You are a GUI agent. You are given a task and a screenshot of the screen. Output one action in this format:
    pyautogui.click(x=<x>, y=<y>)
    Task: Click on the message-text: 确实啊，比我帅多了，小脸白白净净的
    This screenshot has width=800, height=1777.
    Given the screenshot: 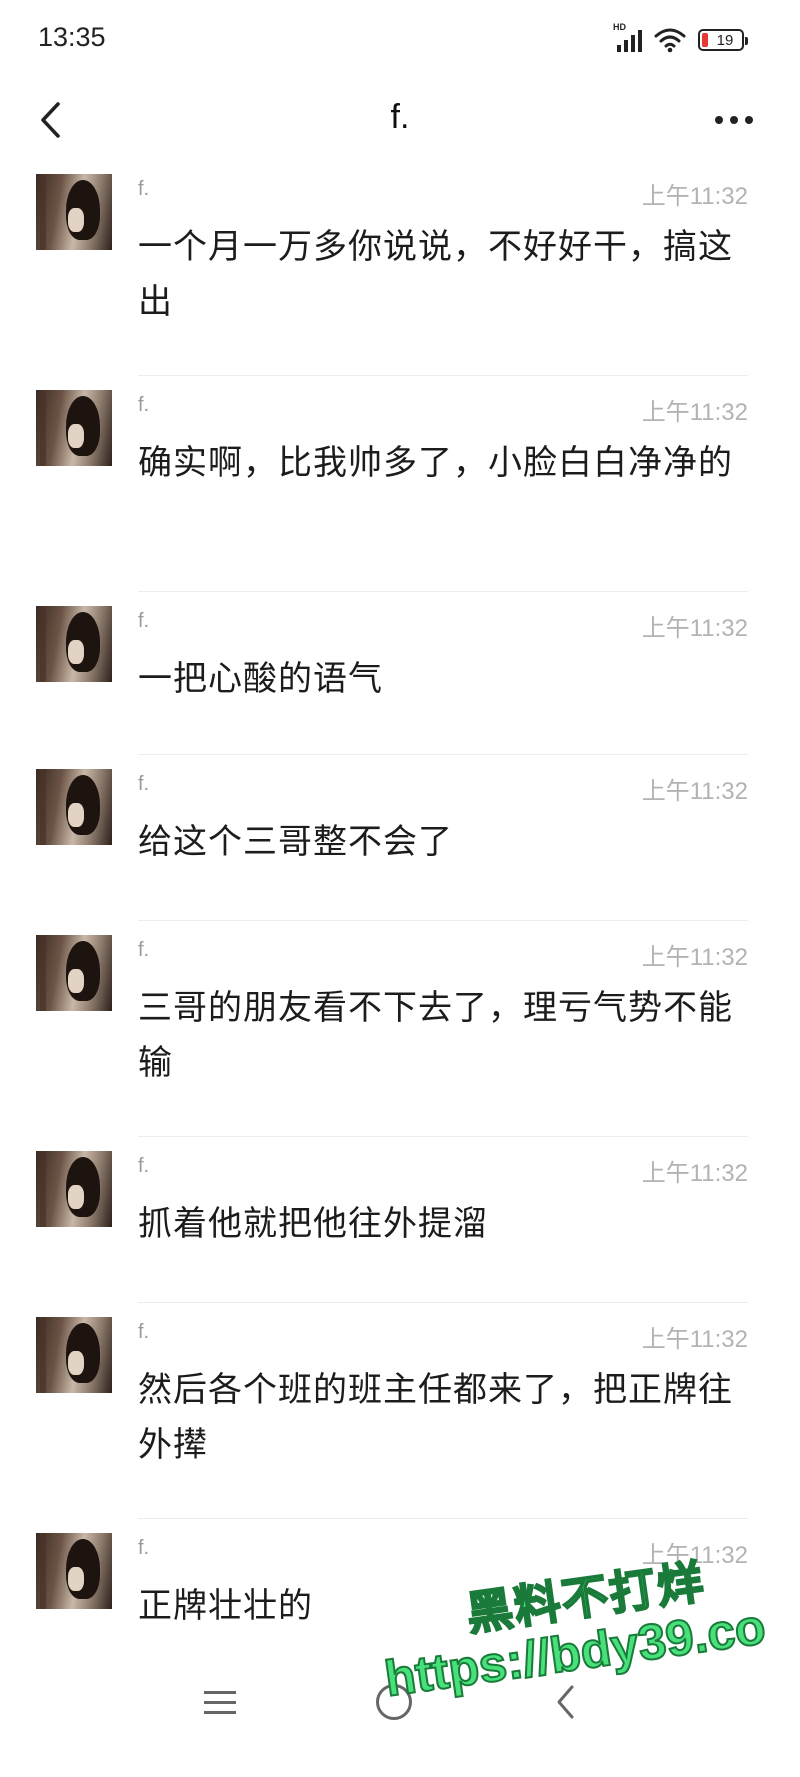 What is the action you would take?
    pyautogui.click(x=435, y=463)
    